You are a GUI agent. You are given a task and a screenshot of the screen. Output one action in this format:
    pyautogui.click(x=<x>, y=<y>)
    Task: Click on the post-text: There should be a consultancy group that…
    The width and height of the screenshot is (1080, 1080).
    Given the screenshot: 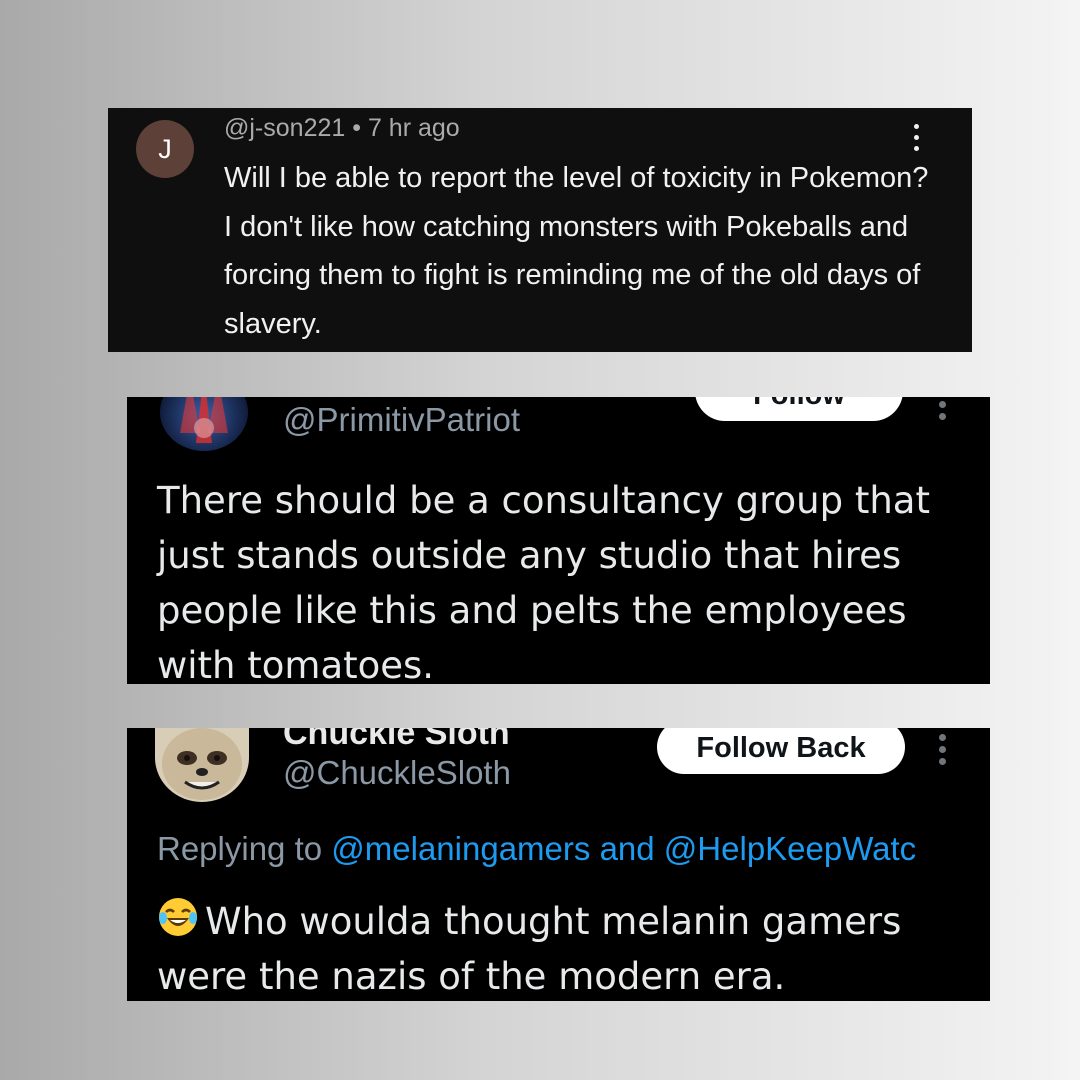 What is the action you would take?
    pyautogui.click(x=543, y=581)
    